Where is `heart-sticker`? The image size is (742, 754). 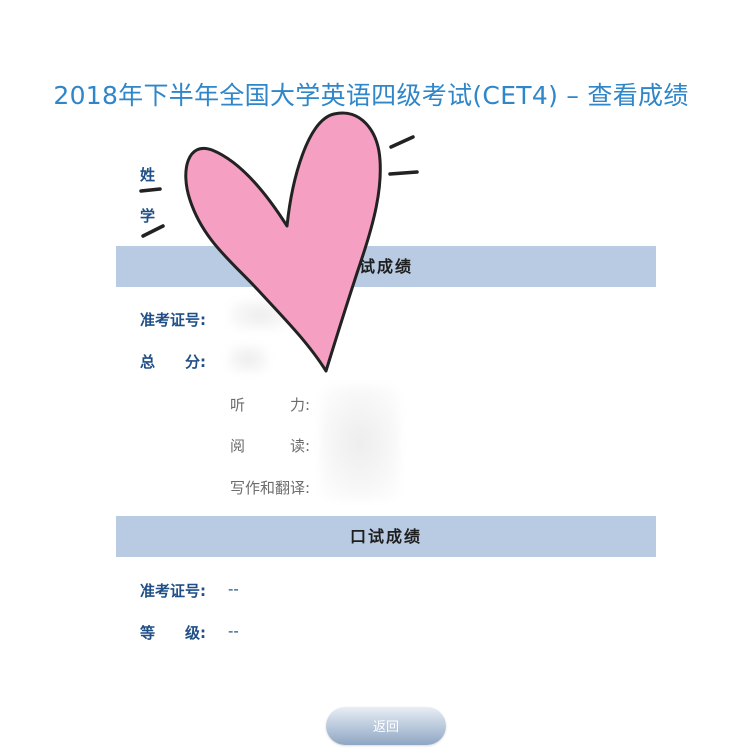 heart-sticker is located at coordinates (283, 242).